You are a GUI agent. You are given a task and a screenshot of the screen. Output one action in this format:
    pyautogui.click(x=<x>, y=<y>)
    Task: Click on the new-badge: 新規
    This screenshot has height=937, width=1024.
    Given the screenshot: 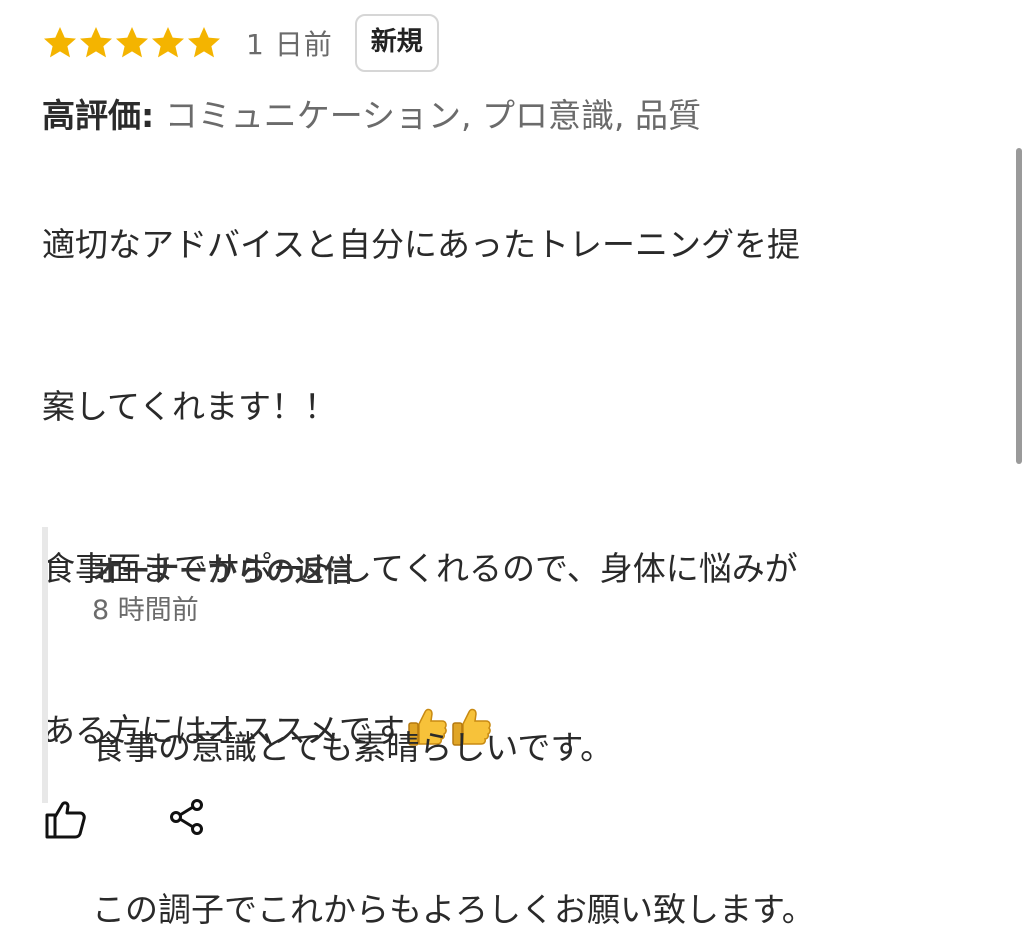 What is the action you would take?
    pyautogui.click(x=396, y=43)
    